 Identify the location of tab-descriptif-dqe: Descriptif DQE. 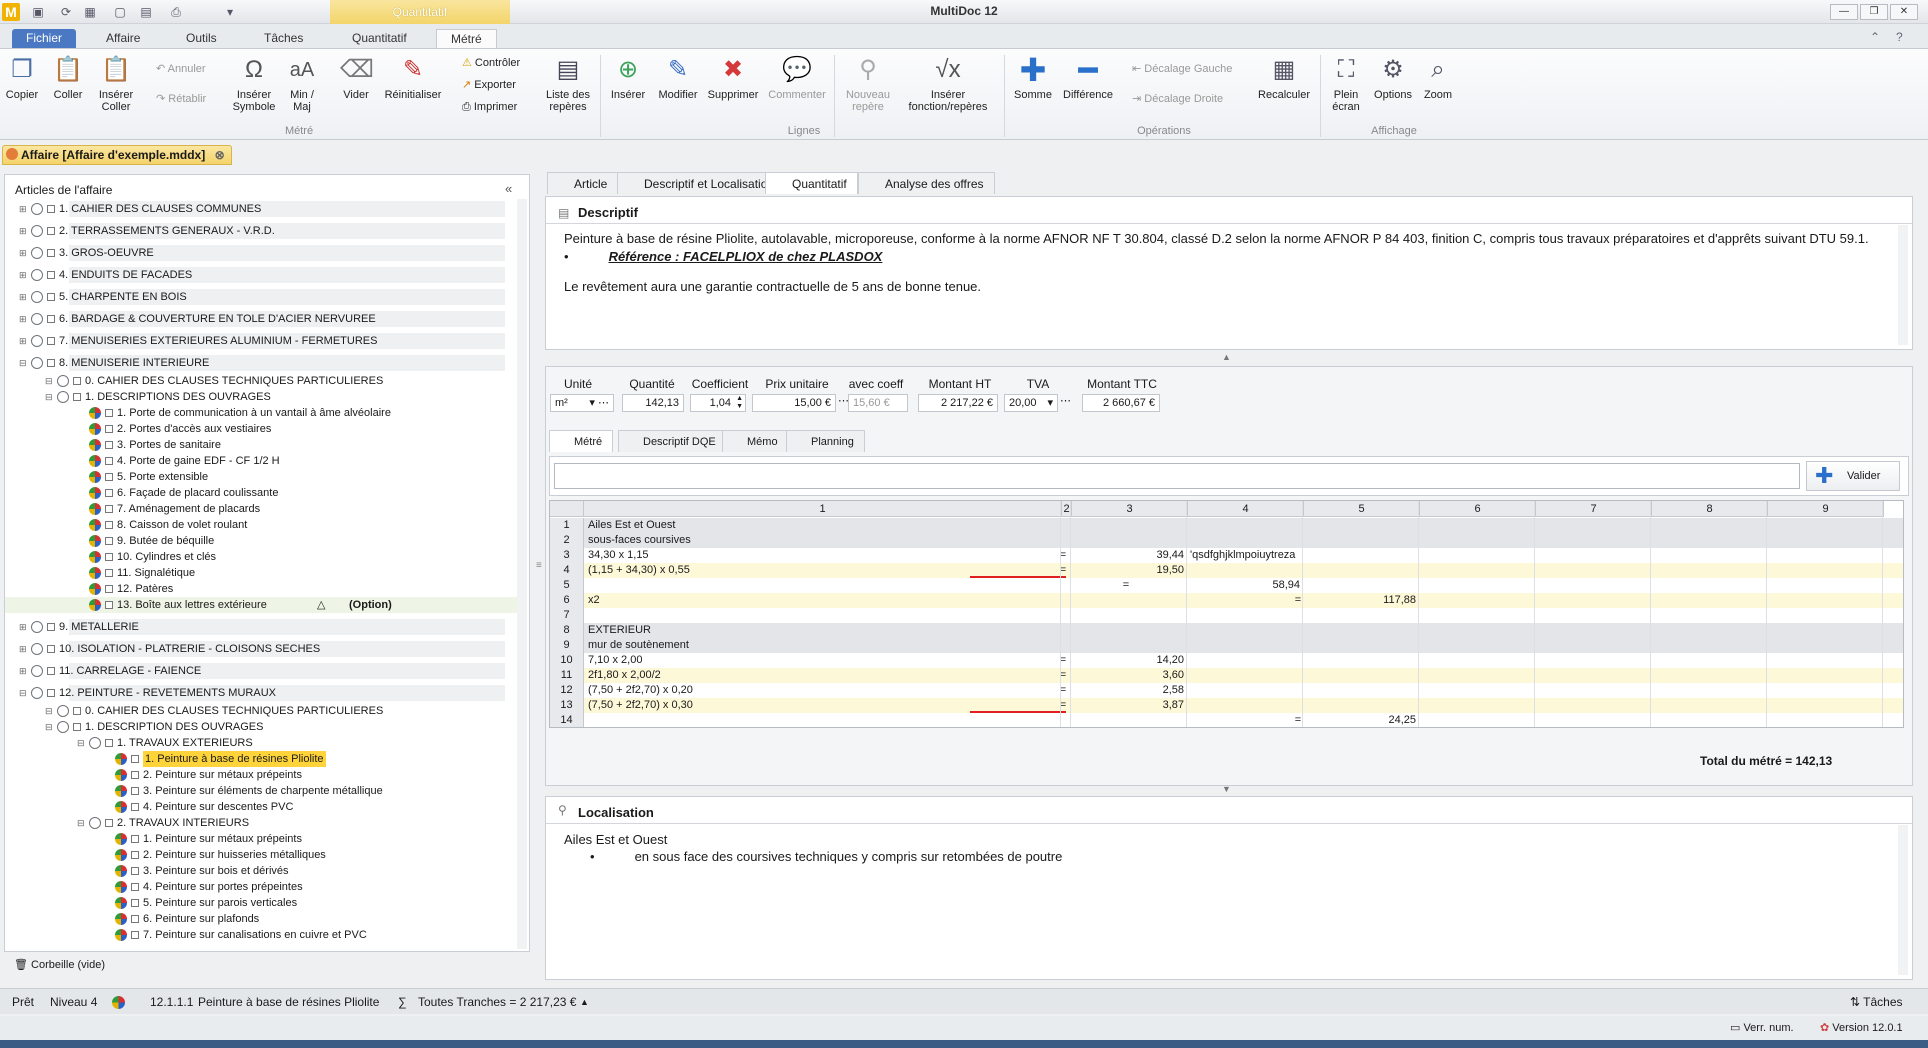
(672, 441).